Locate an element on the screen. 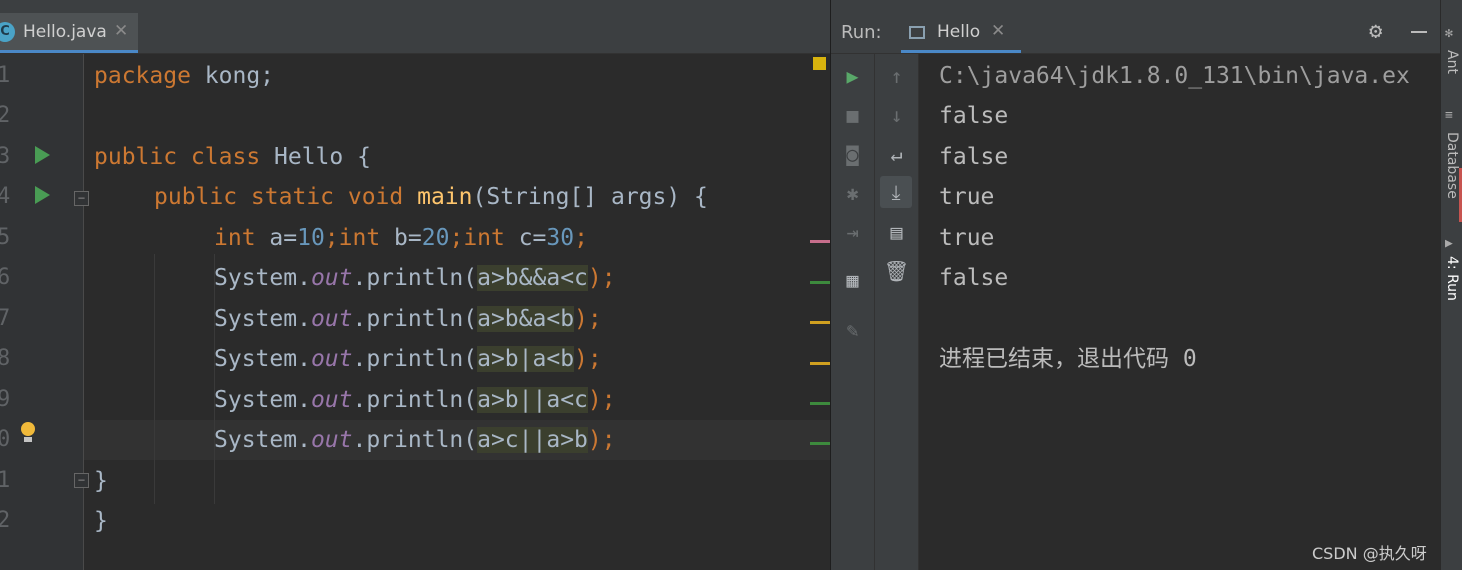  line-number: 9 is located at coordinates (5, 399).